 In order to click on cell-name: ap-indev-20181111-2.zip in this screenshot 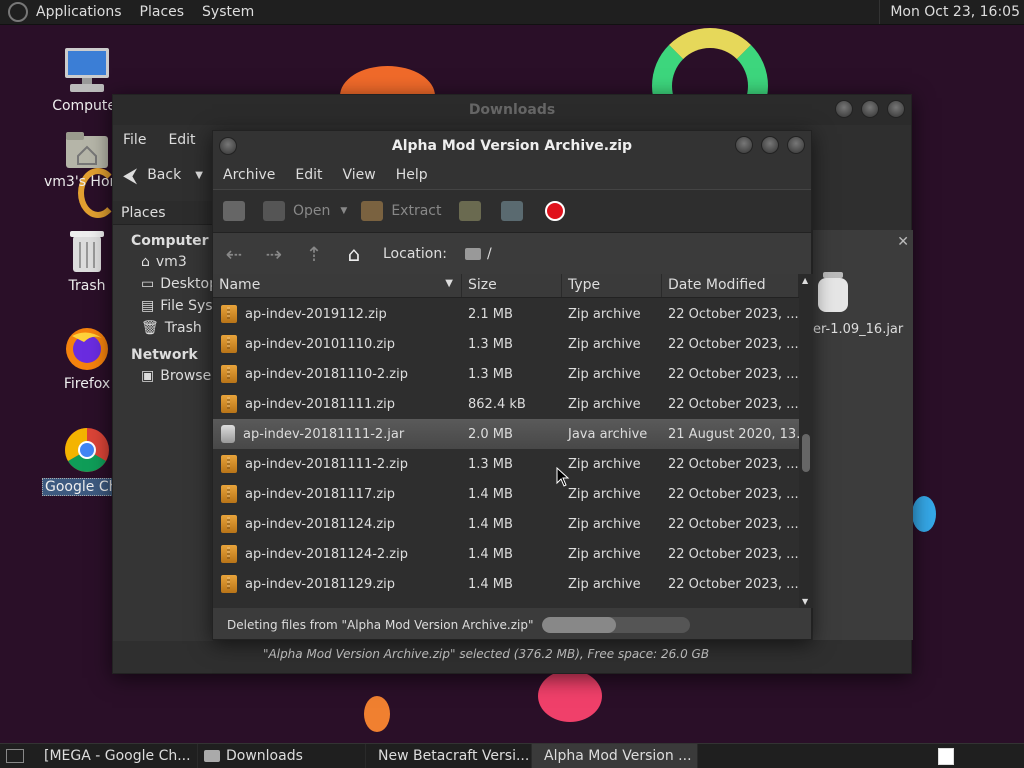, I will do `click(337, 464)`.